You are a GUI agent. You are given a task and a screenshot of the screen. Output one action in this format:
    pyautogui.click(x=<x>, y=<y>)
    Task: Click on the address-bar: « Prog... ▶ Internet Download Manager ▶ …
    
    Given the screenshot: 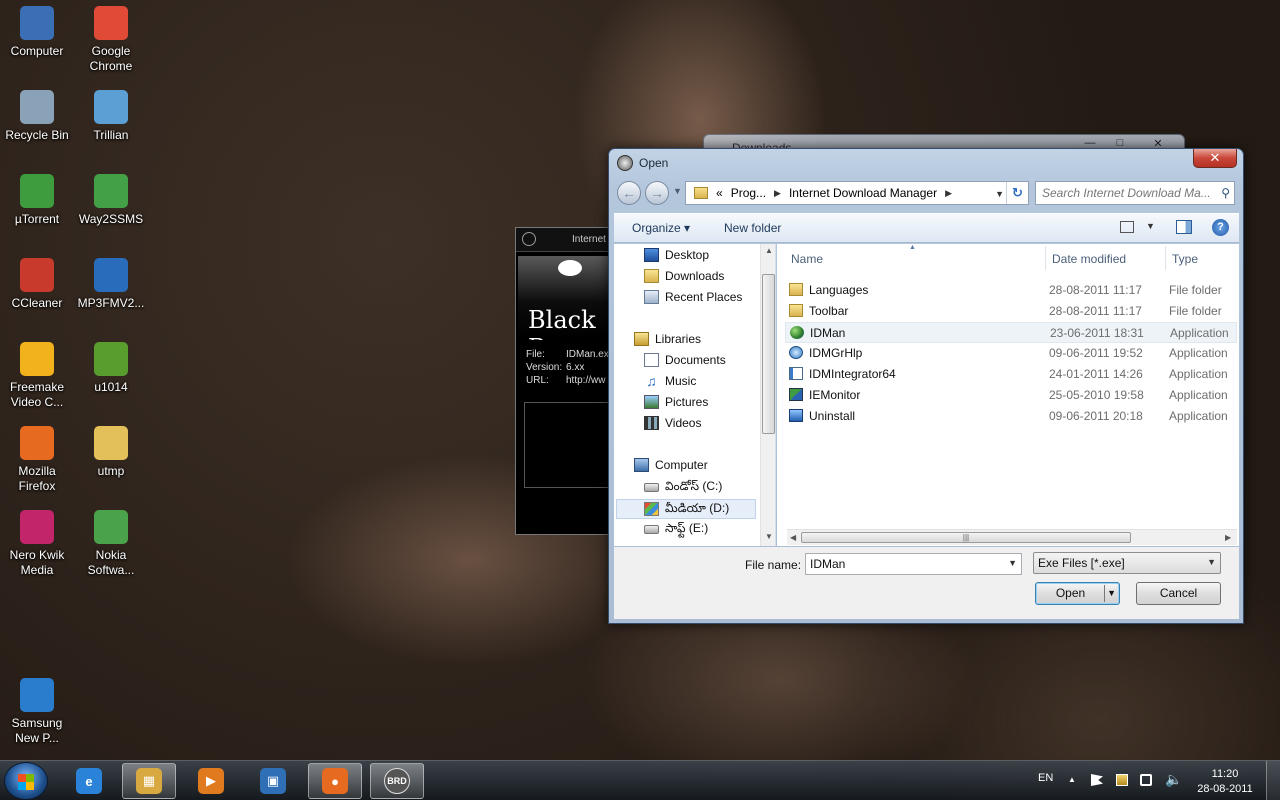 What is the action you would take?
    pyautogui.click(x=857, y=193)
    